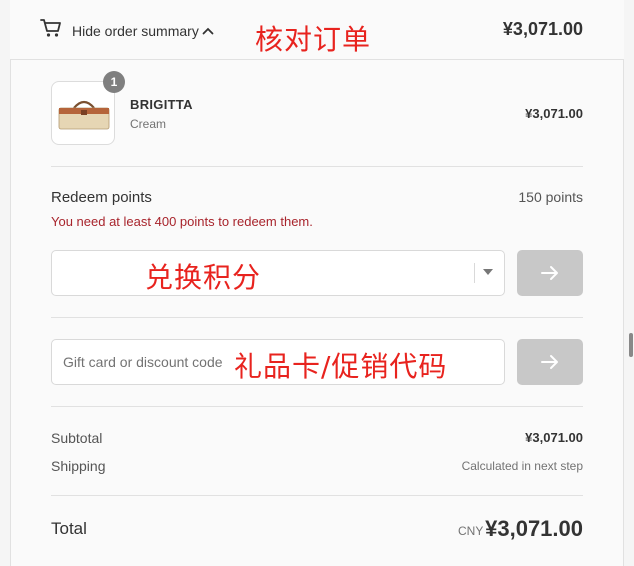 This screenshot has width=634, height=566. I want to click on quantity-badge: 1, so click(114, 82).